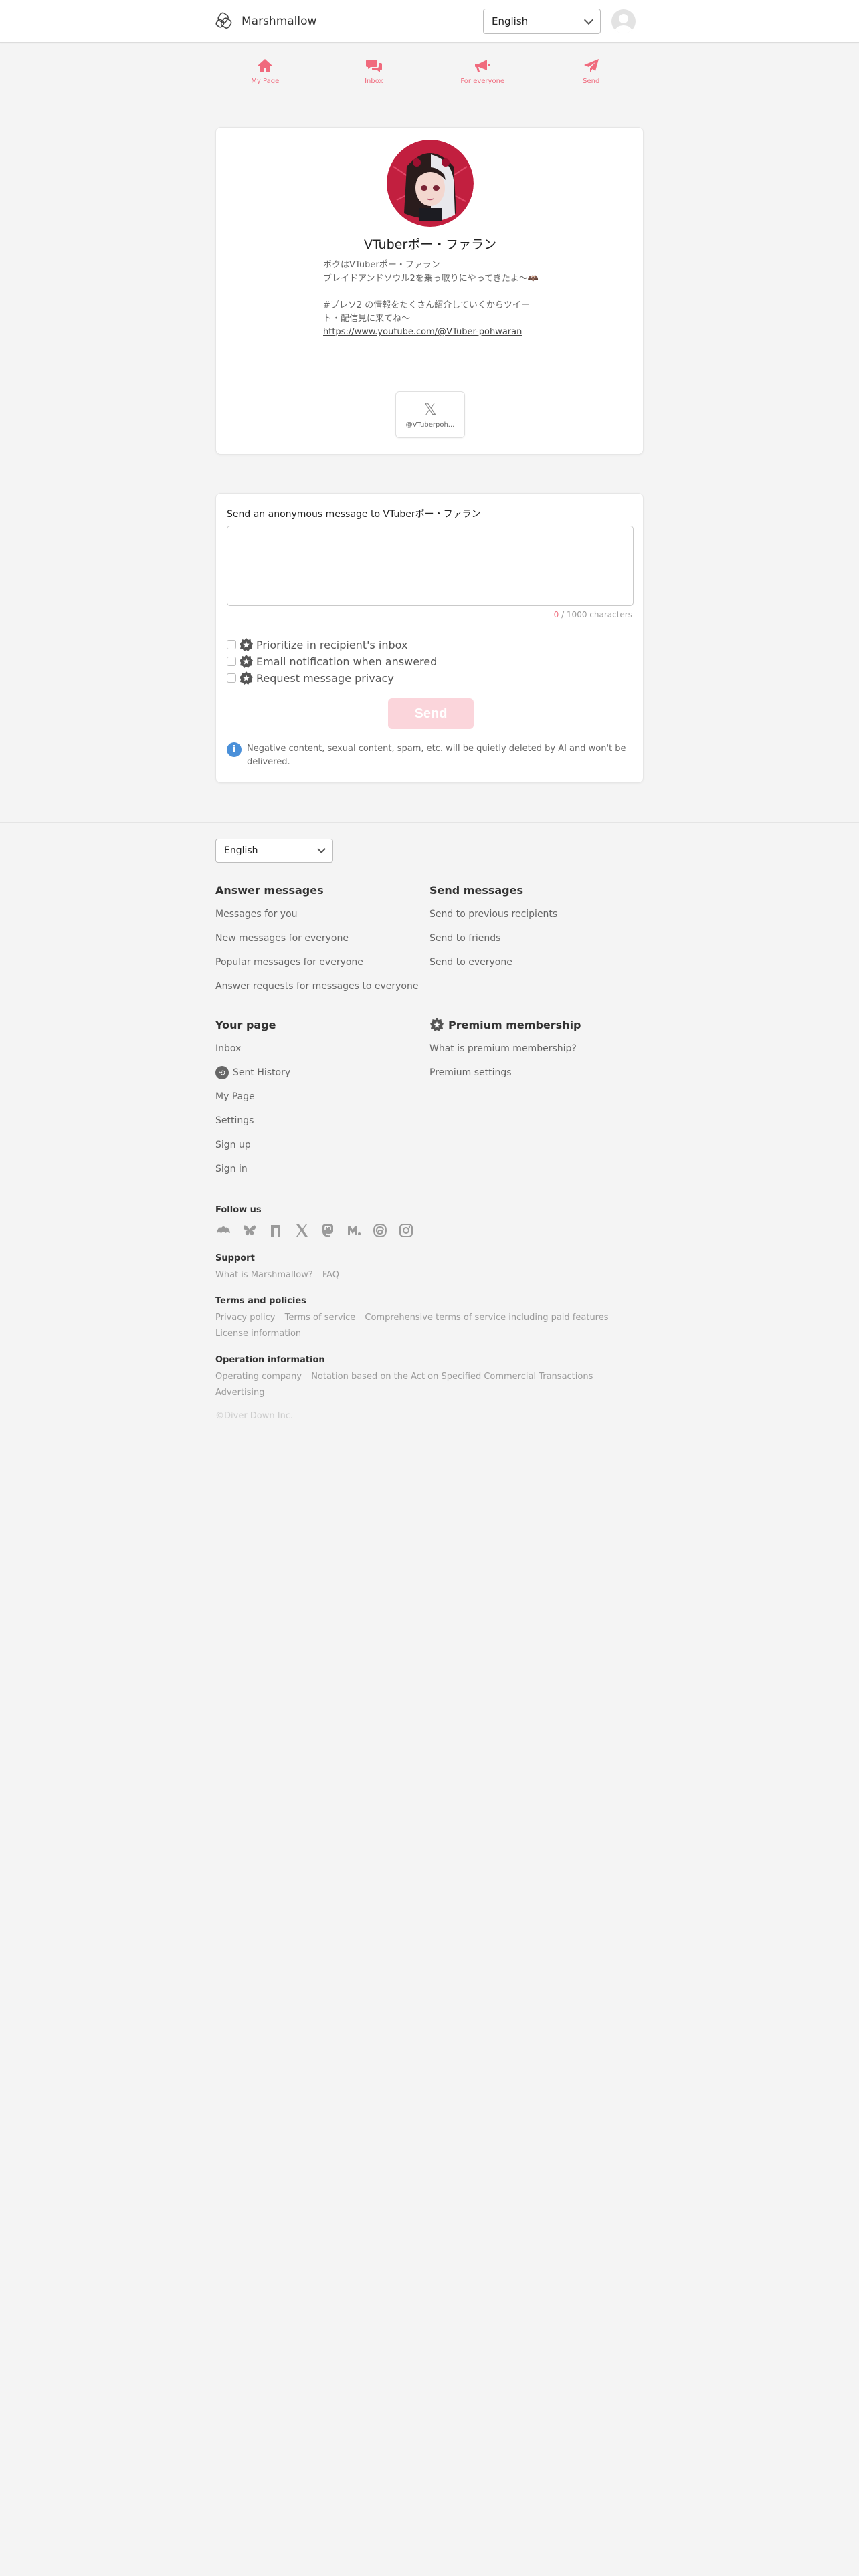 This screenshot has width=859, height=2576. What do you see at coordinates (269, 890) in the screenshot?
I see `footer-heading: Answer messages` at bounding box center [269, 890].